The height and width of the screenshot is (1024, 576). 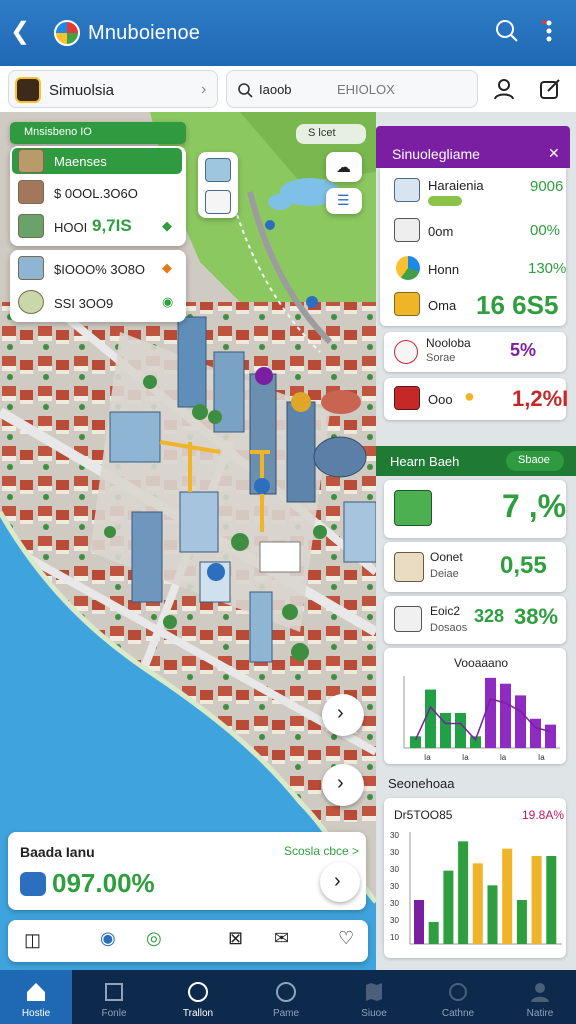 What do you see at coordinates (343, 785) in the screenshot?
I see `next-button-2: ›` at bounding box center [343, 785].